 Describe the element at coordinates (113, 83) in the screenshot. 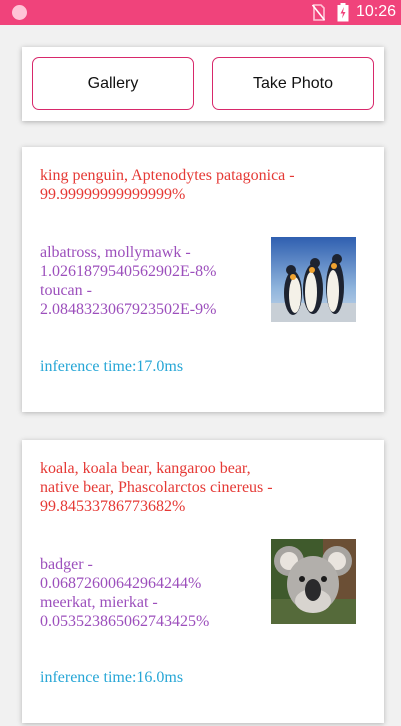

I see `gallery-button: Gallery` at that location.